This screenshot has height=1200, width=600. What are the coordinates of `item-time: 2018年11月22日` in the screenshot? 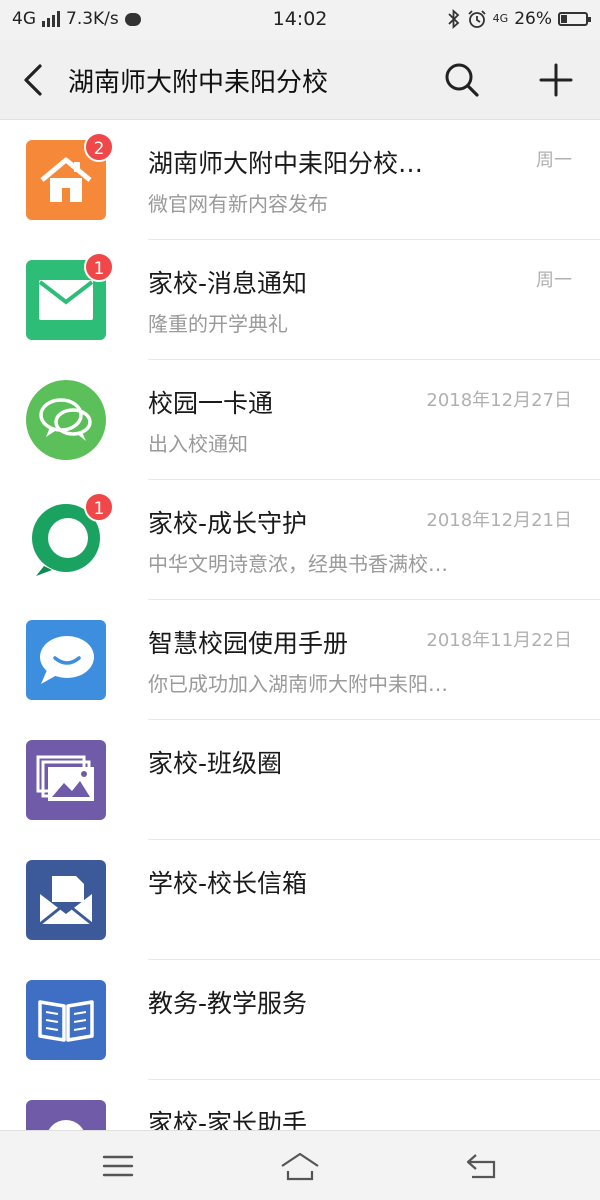 It's located at (499, 640).